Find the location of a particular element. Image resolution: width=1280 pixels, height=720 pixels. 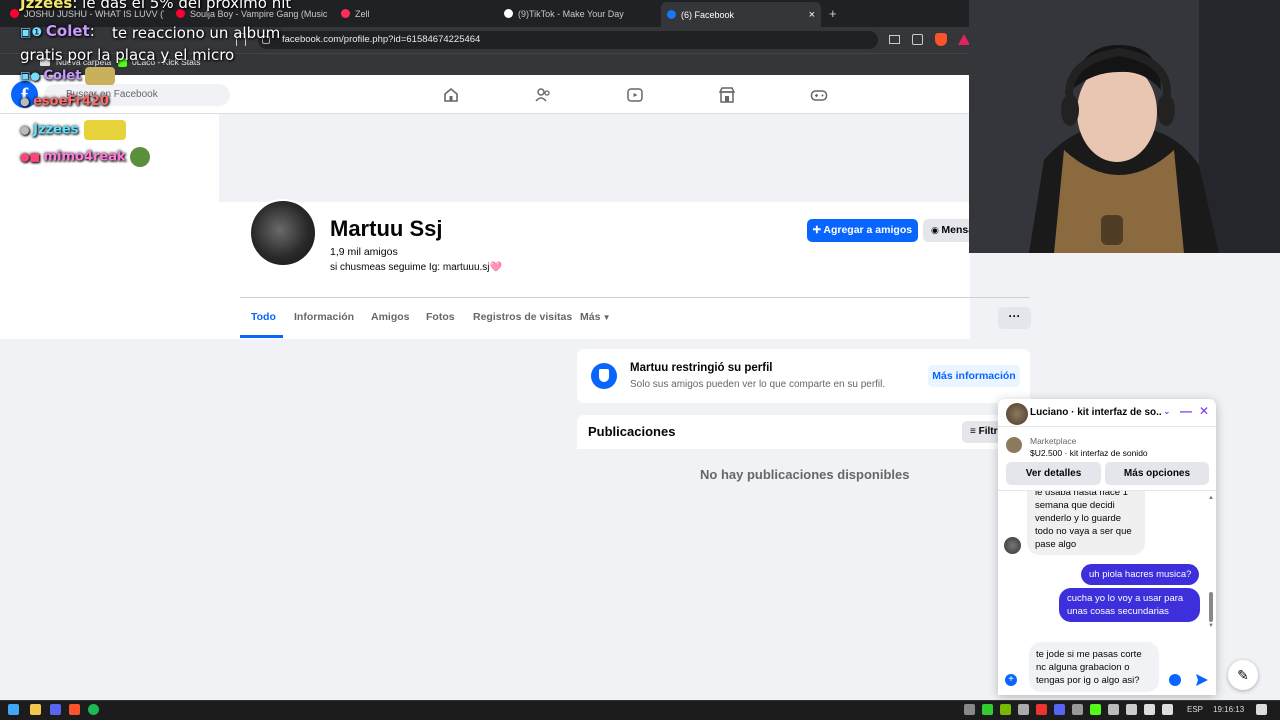

more-options-button: ··· is located at coordinates (1014, 318).